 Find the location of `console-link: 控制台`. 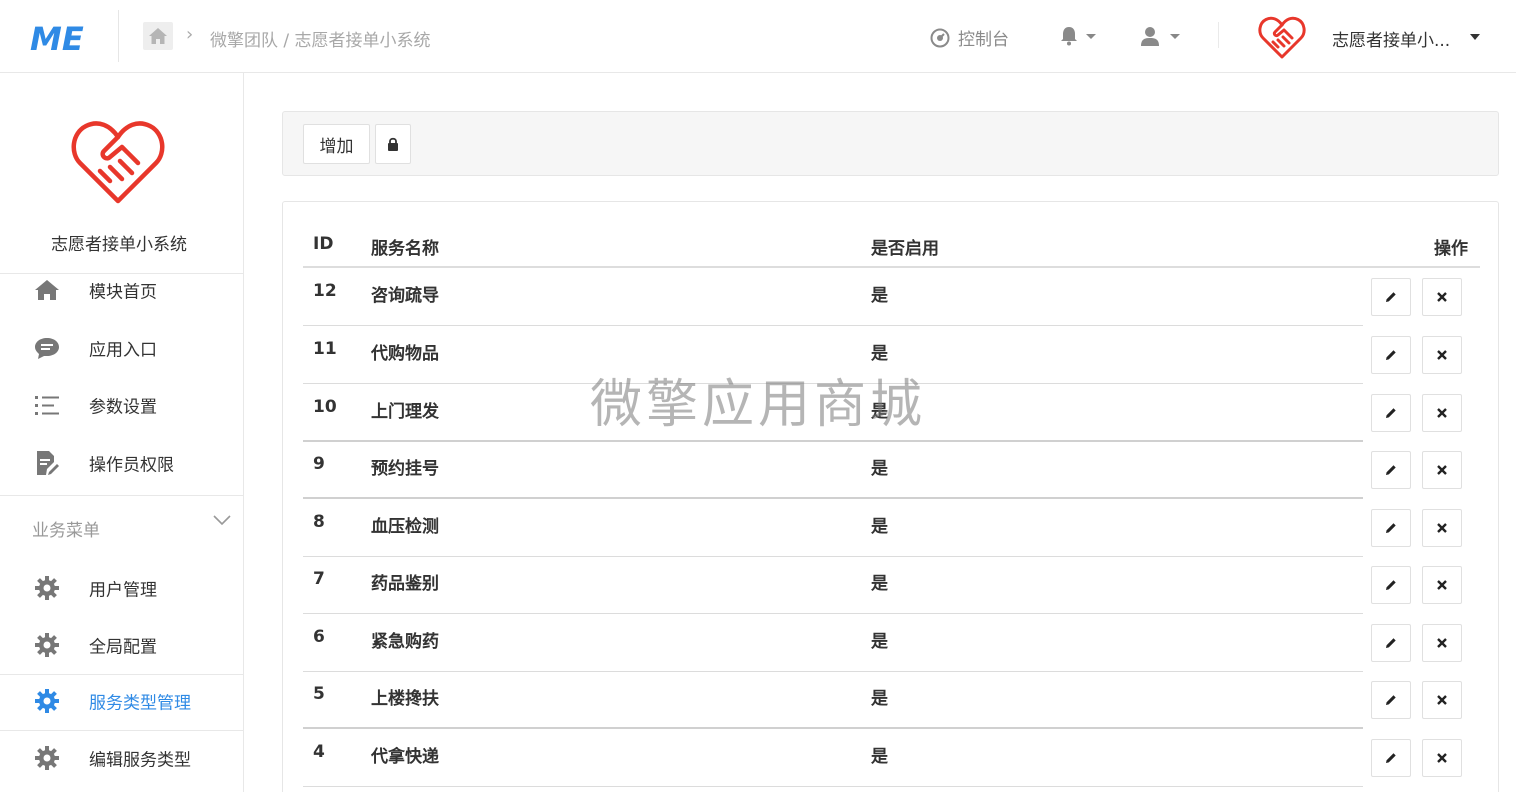

console-link: 控制台 is located at coordinates (969, 37).